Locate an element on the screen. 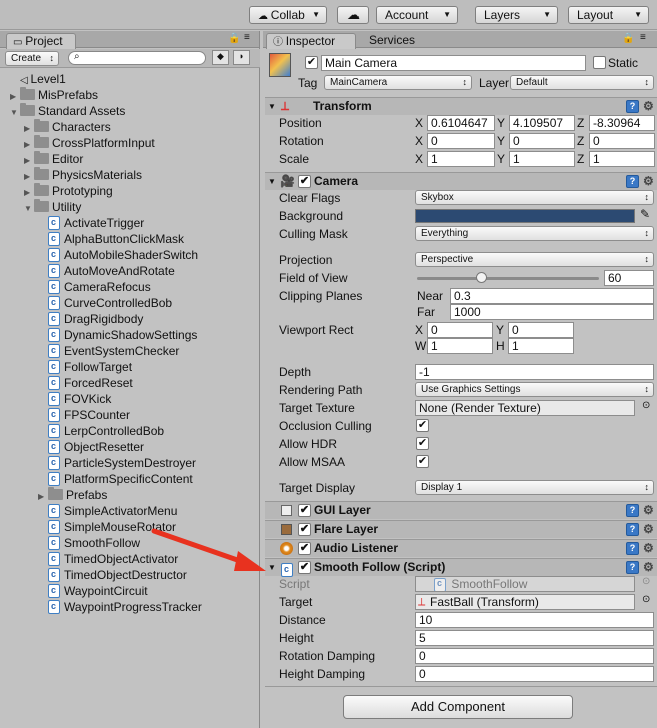 This screenshot has width=657, height=728. position-z-field: -8.30964 is located at coordinates (622, 123).